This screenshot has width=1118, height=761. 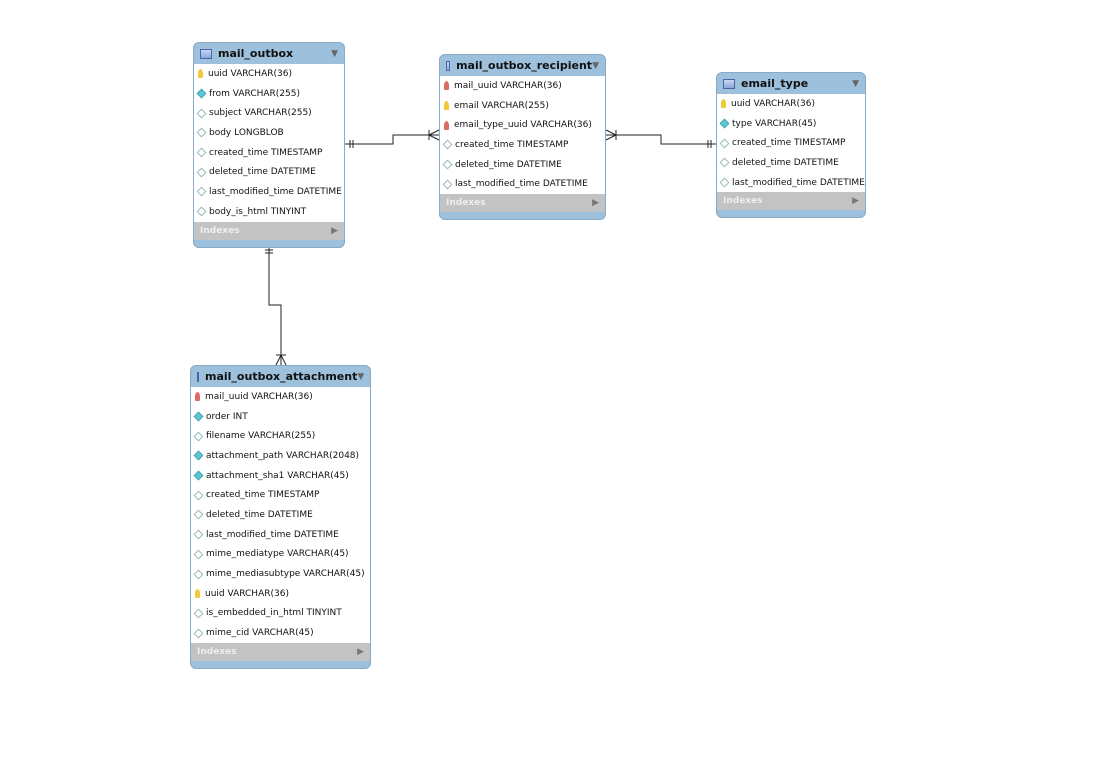 What do you see at coordinates (261, 436) in the screenshot?
I see `column-text: filename VARCHAR(255)` at bounding box center [261, 436].